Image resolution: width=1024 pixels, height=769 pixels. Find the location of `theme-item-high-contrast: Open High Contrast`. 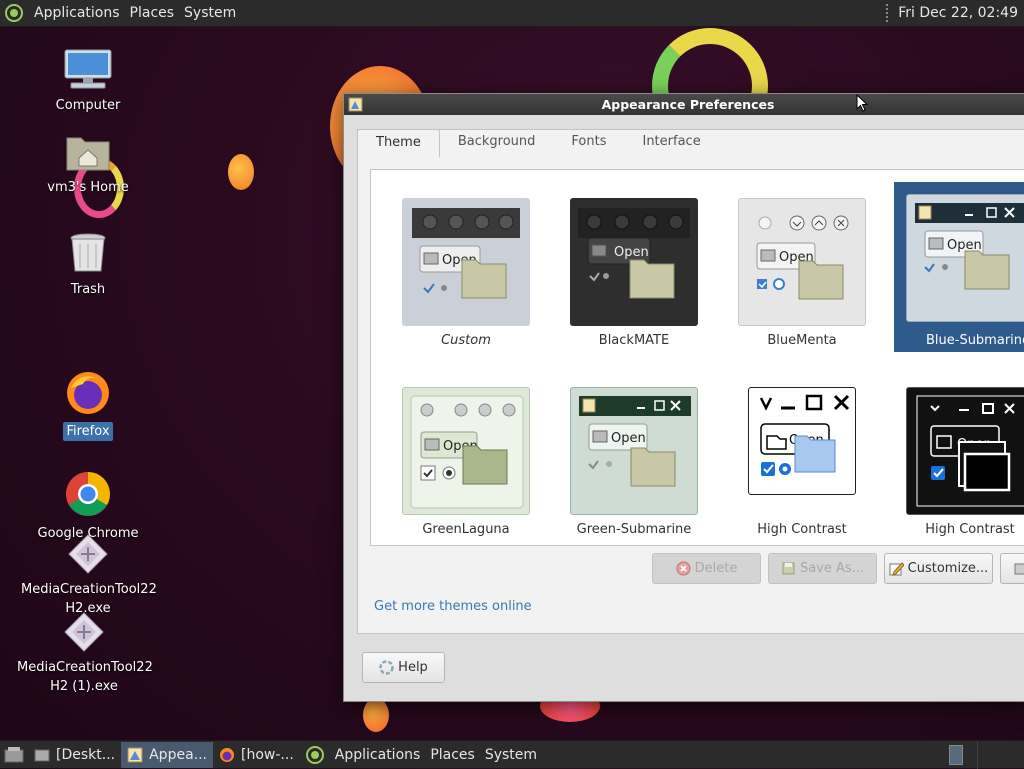

theme-item-high-contrast: Open High Contrast is located at coordinates (802, 461).